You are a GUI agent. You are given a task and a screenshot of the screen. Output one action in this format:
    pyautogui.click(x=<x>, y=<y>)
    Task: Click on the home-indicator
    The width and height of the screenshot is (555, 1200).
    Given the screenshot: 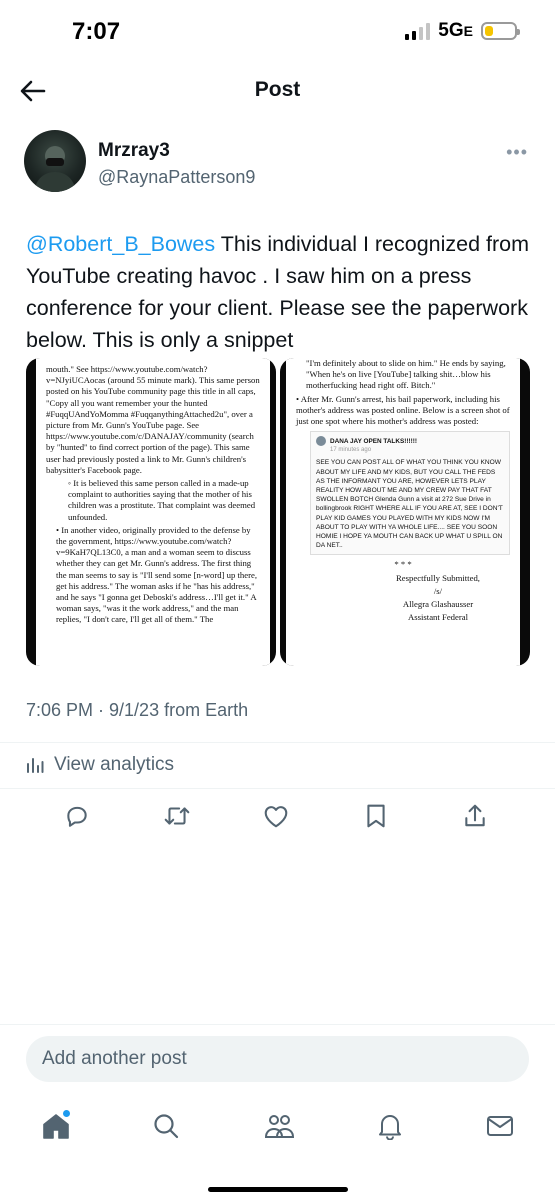 What is the action you would take?
    pyautogui.click(x=278, y=1189)
    